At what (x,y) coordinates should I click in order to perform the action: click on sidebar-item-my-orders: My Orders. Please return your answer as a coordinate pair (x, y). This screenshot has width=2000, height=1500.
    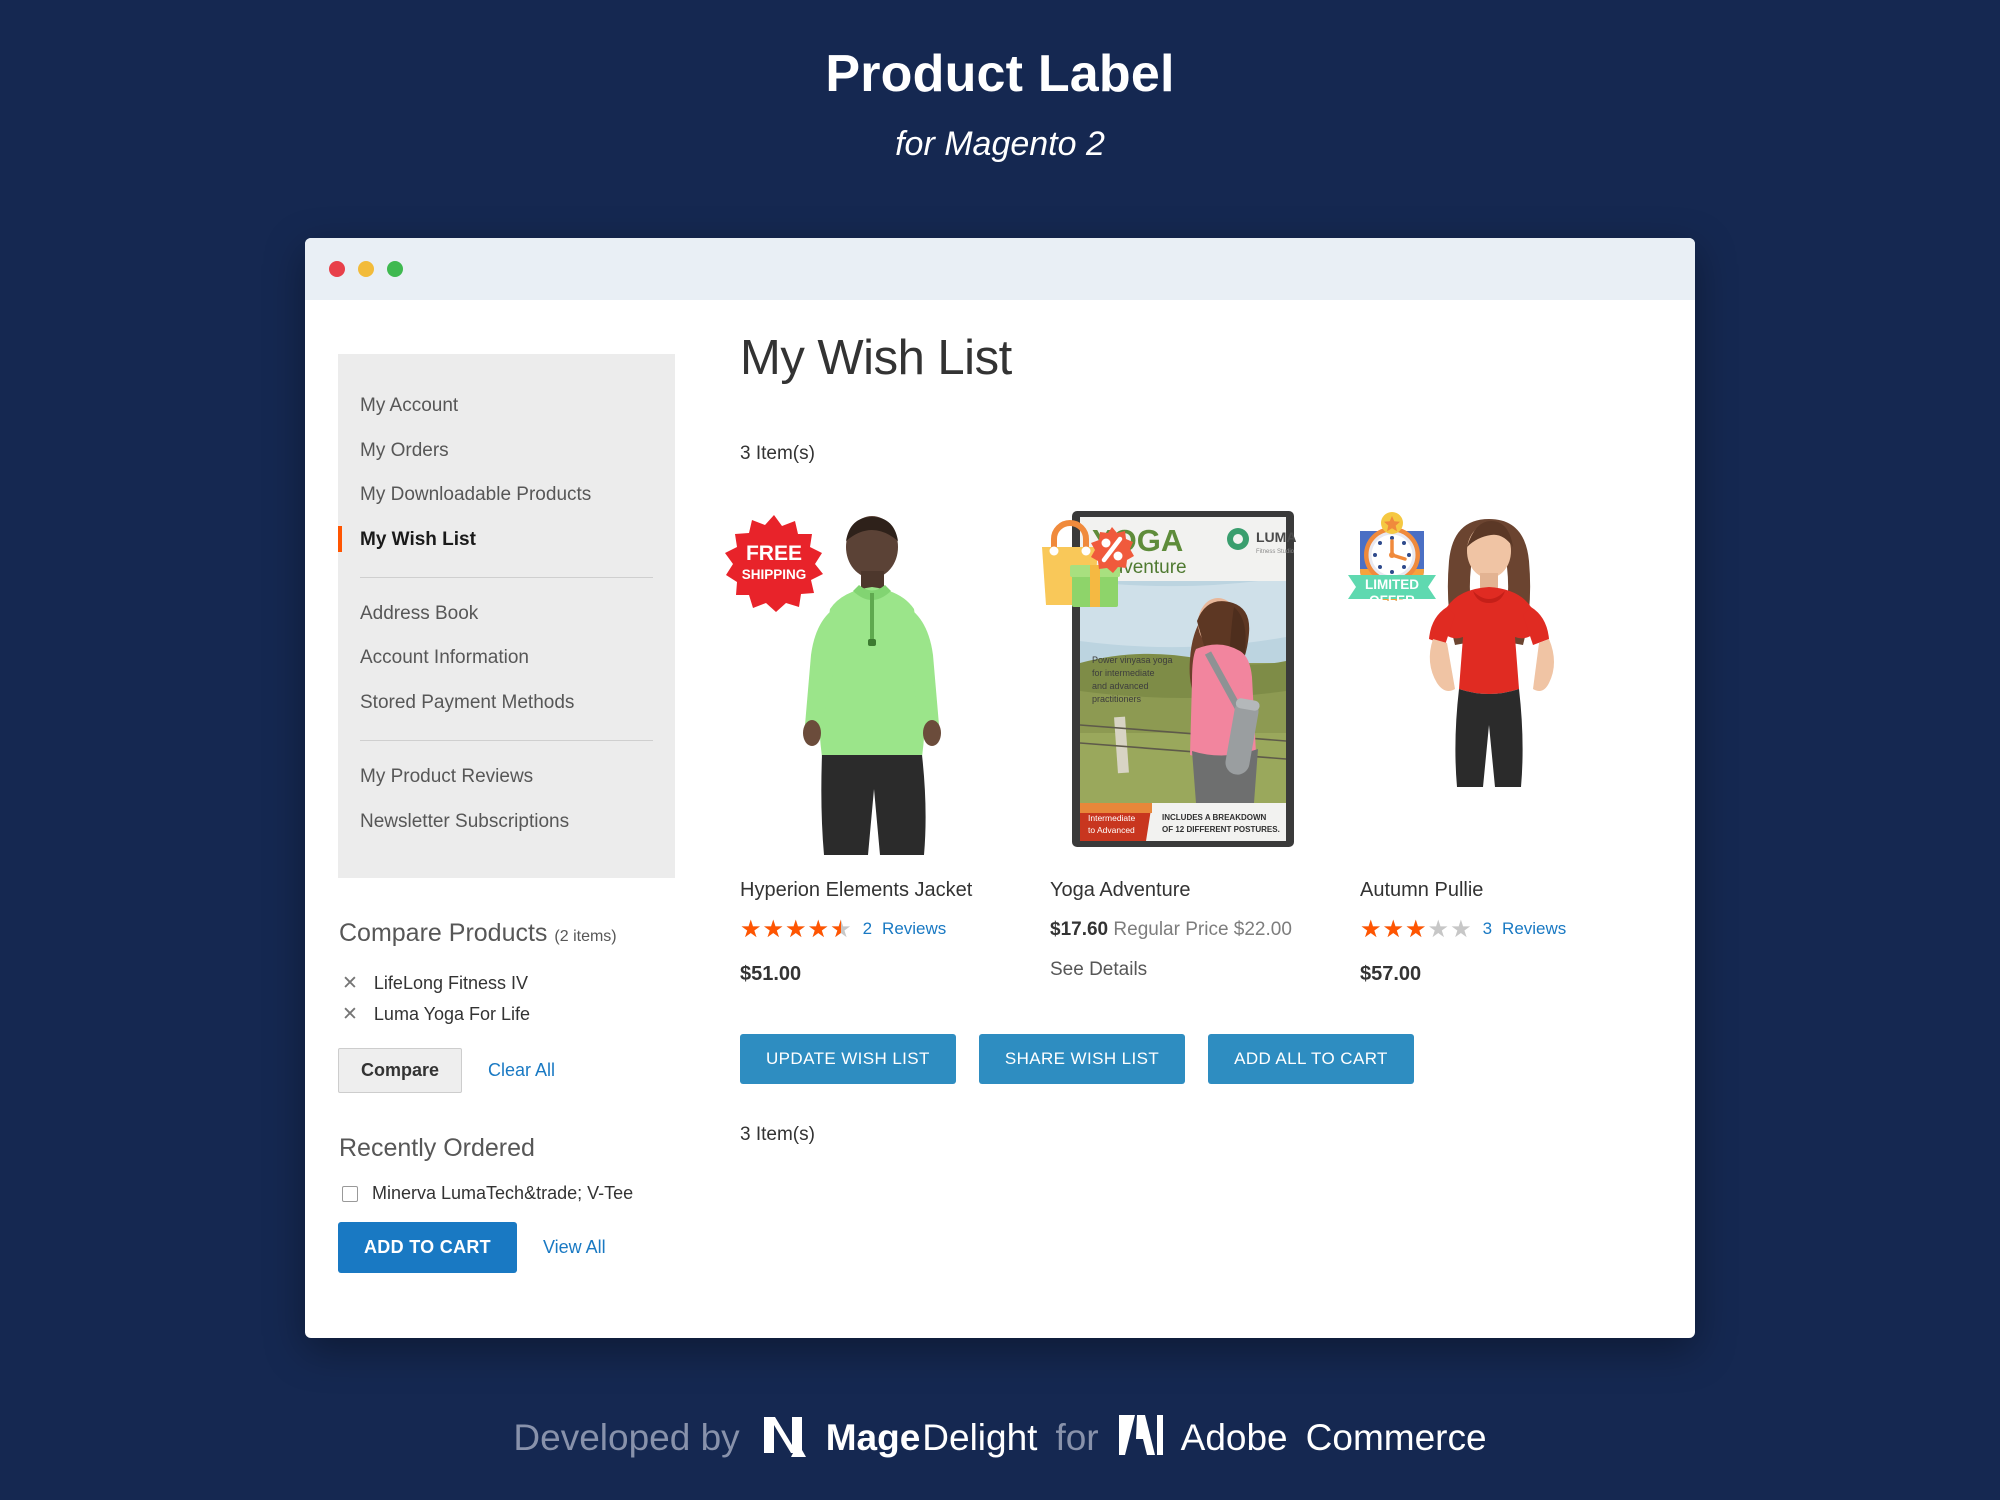
    Looking at the image, I should click on (506, 451).